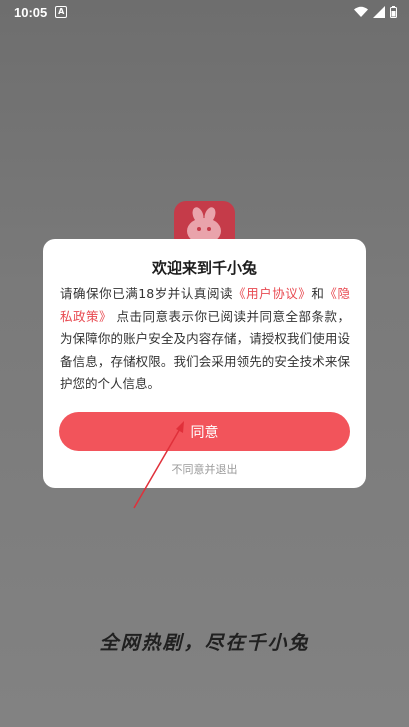 The width and height of the screenshot is (409, 727). What do you see at coordinates (272, 293) in the screenshot?
I see `user-agreement-link: 《用户协议》` at bounding box center [272, 293].